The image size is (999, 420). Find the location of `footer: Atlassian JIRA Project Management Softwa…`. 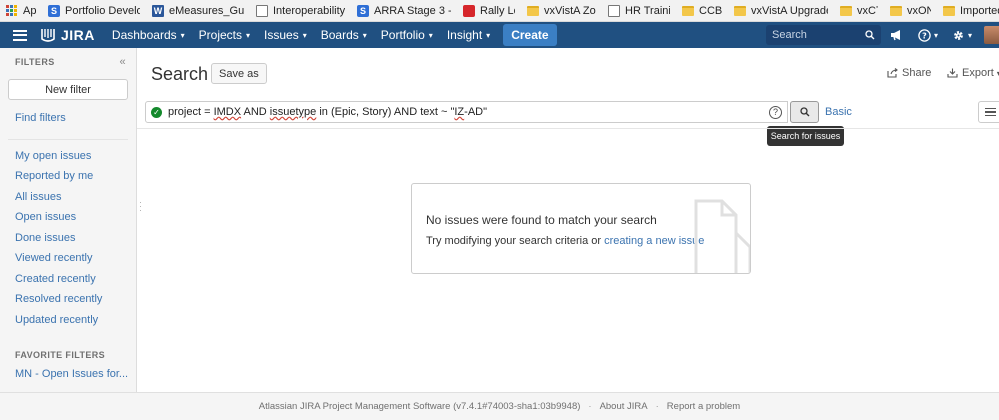

footer: Atlassian JIRA Project Management Softwa… is located at coordinates (499, 406).